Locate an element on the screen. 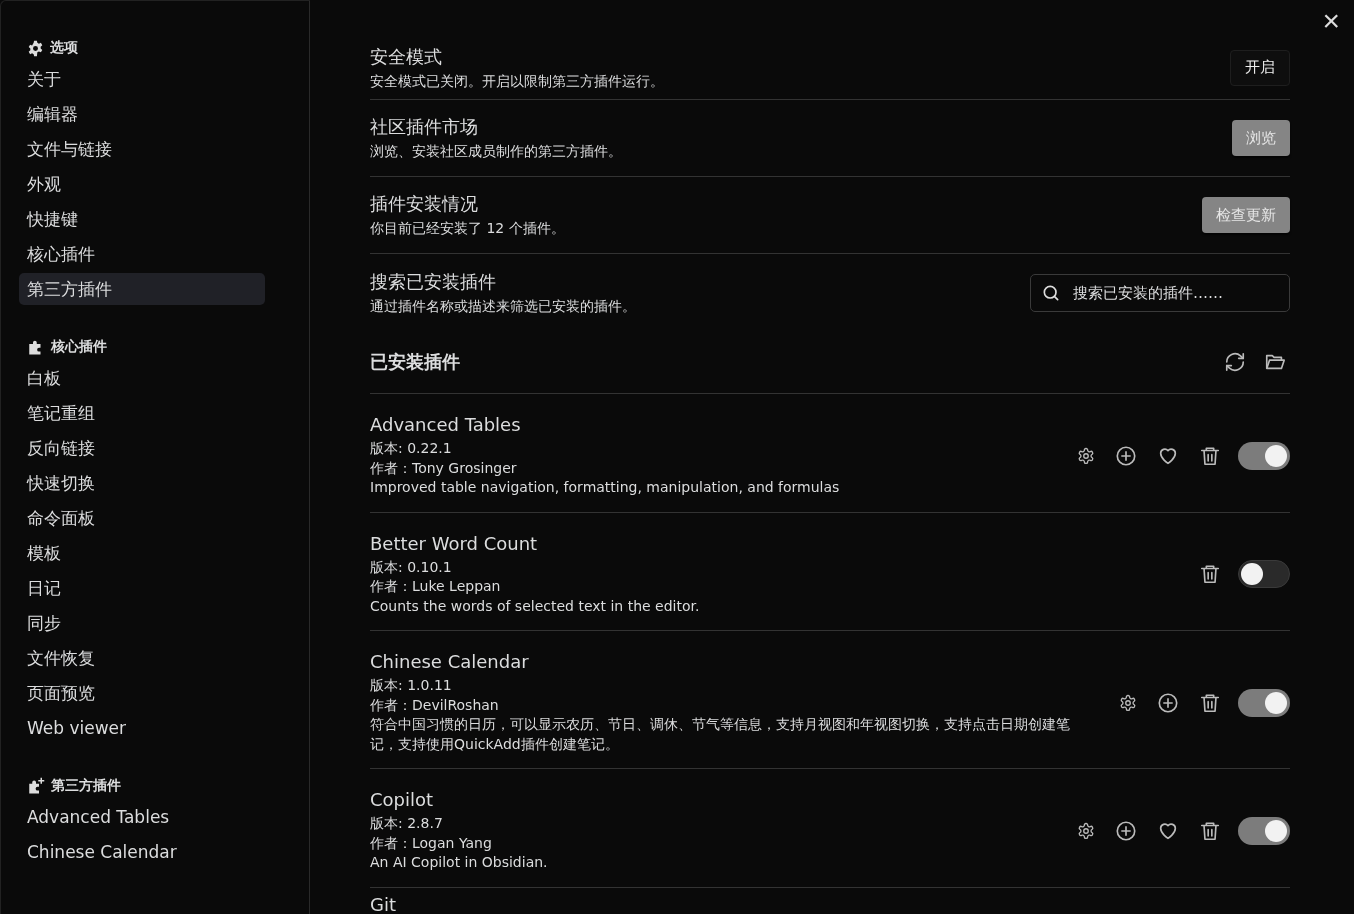 The image size is (1354, 914). plugin-name: Advanced Tables is located at coordinates (445, 424).